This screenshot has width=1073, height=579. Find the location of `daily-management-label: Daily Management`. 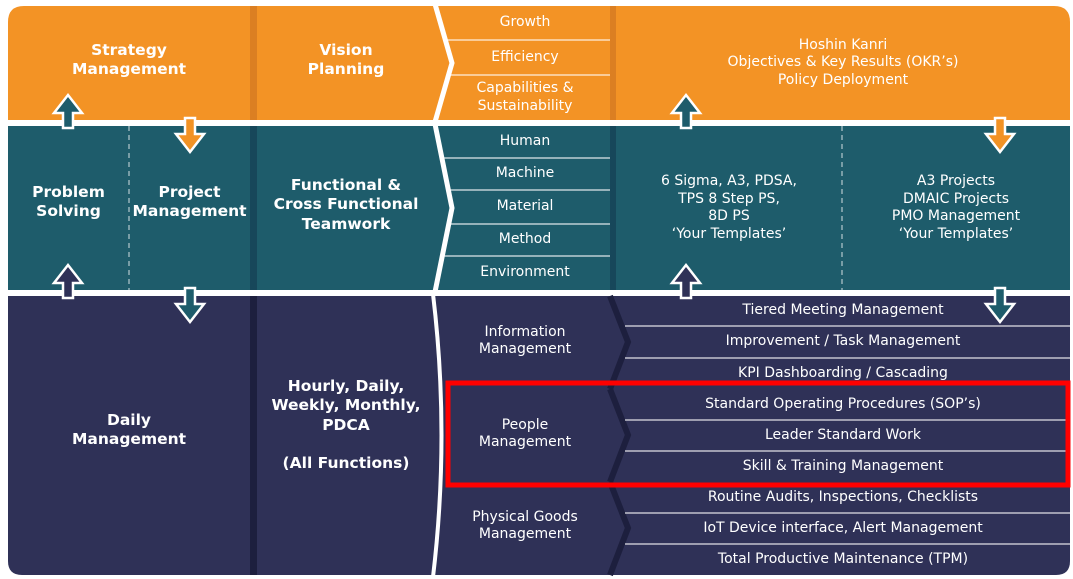

daily-management-label: Daily Management is located at coordinates (129, 430).